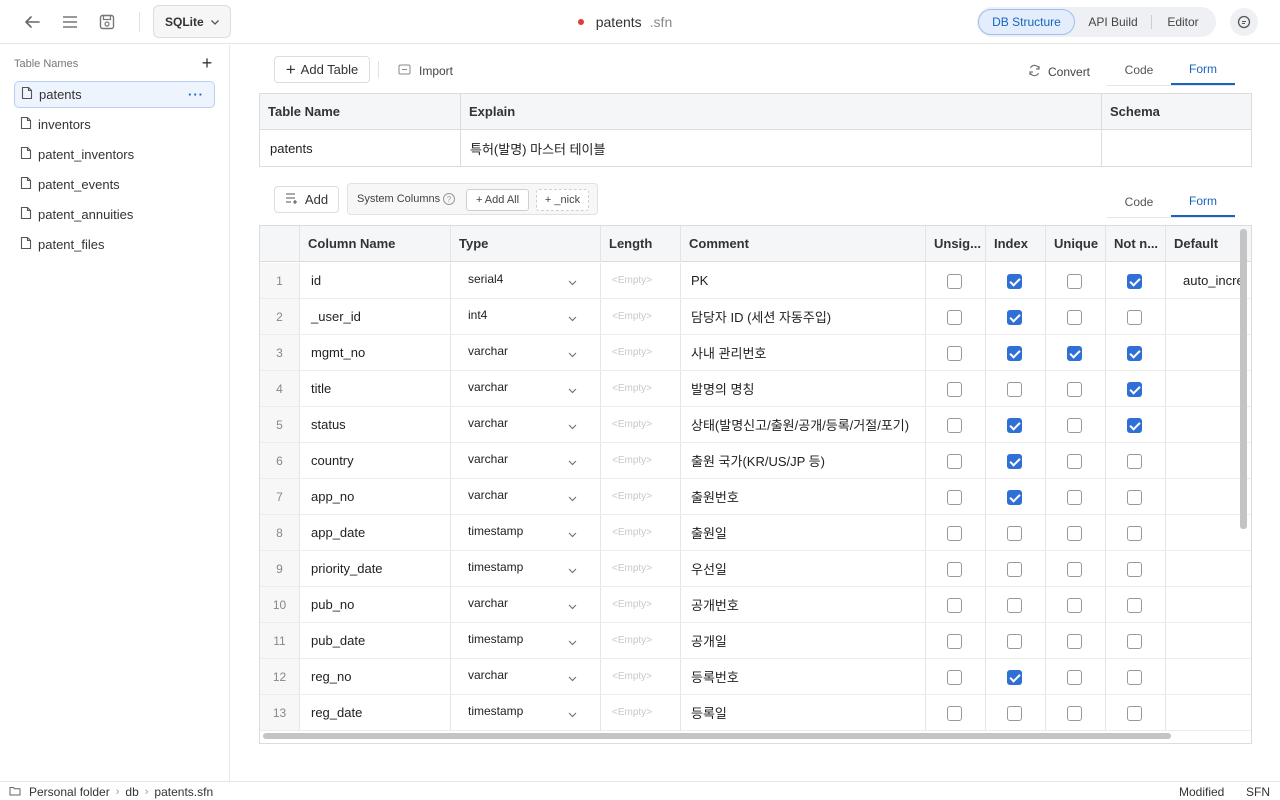  I want to click on chat-bubble-icon, so click(1244, 22).